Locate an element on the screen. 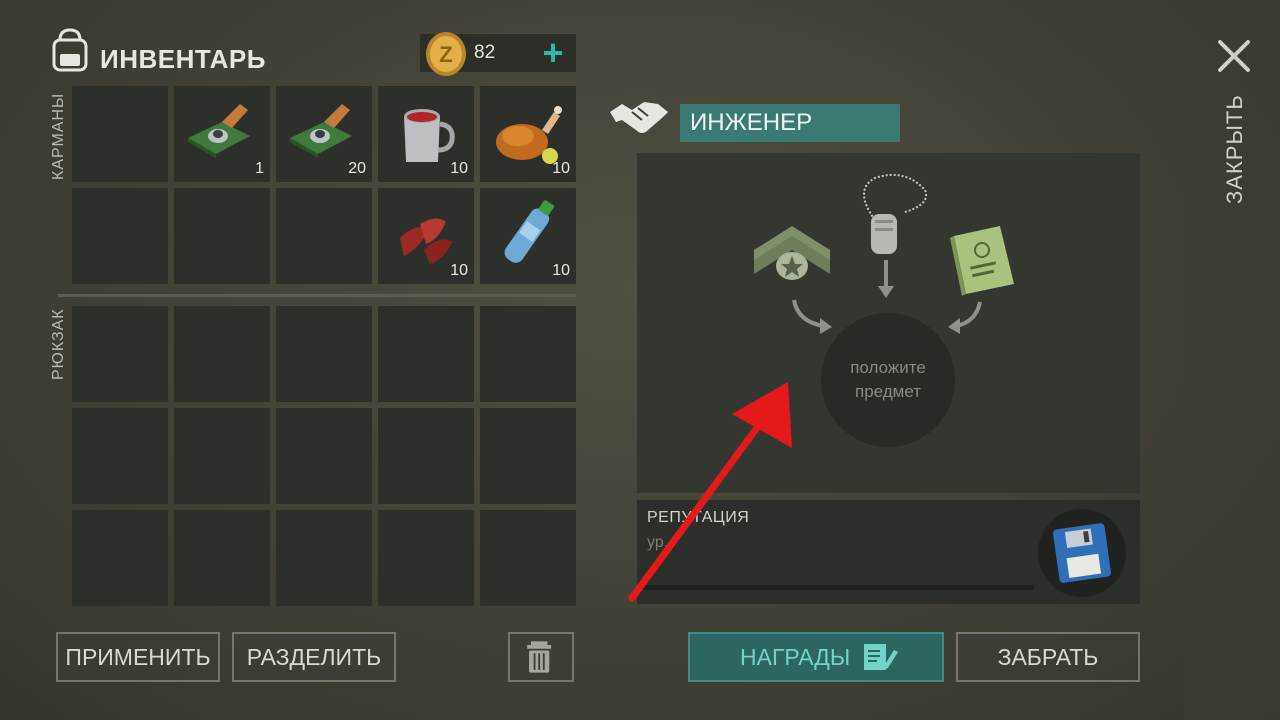 The image size is (1280, 720). pocket-slot: 1 is located at coordinates (222, 134).